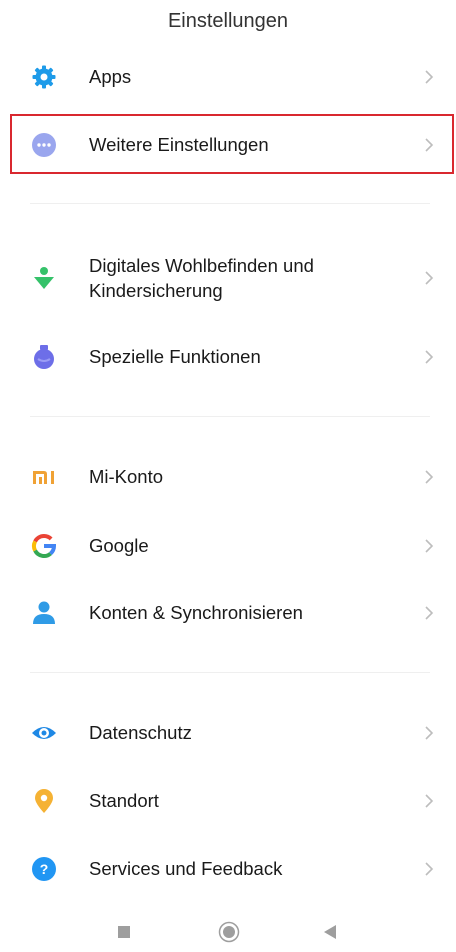  Describe the element at coordinates (44, 733) in the screenshot. I see `eye-icon` at that location.